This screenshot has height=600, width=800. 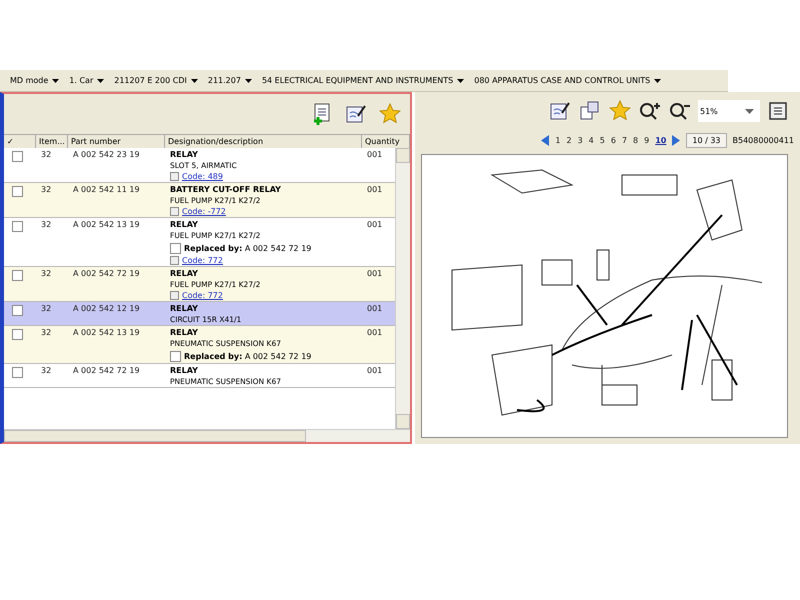 I want to click on page-link: 3, so click(x=580, y=140).